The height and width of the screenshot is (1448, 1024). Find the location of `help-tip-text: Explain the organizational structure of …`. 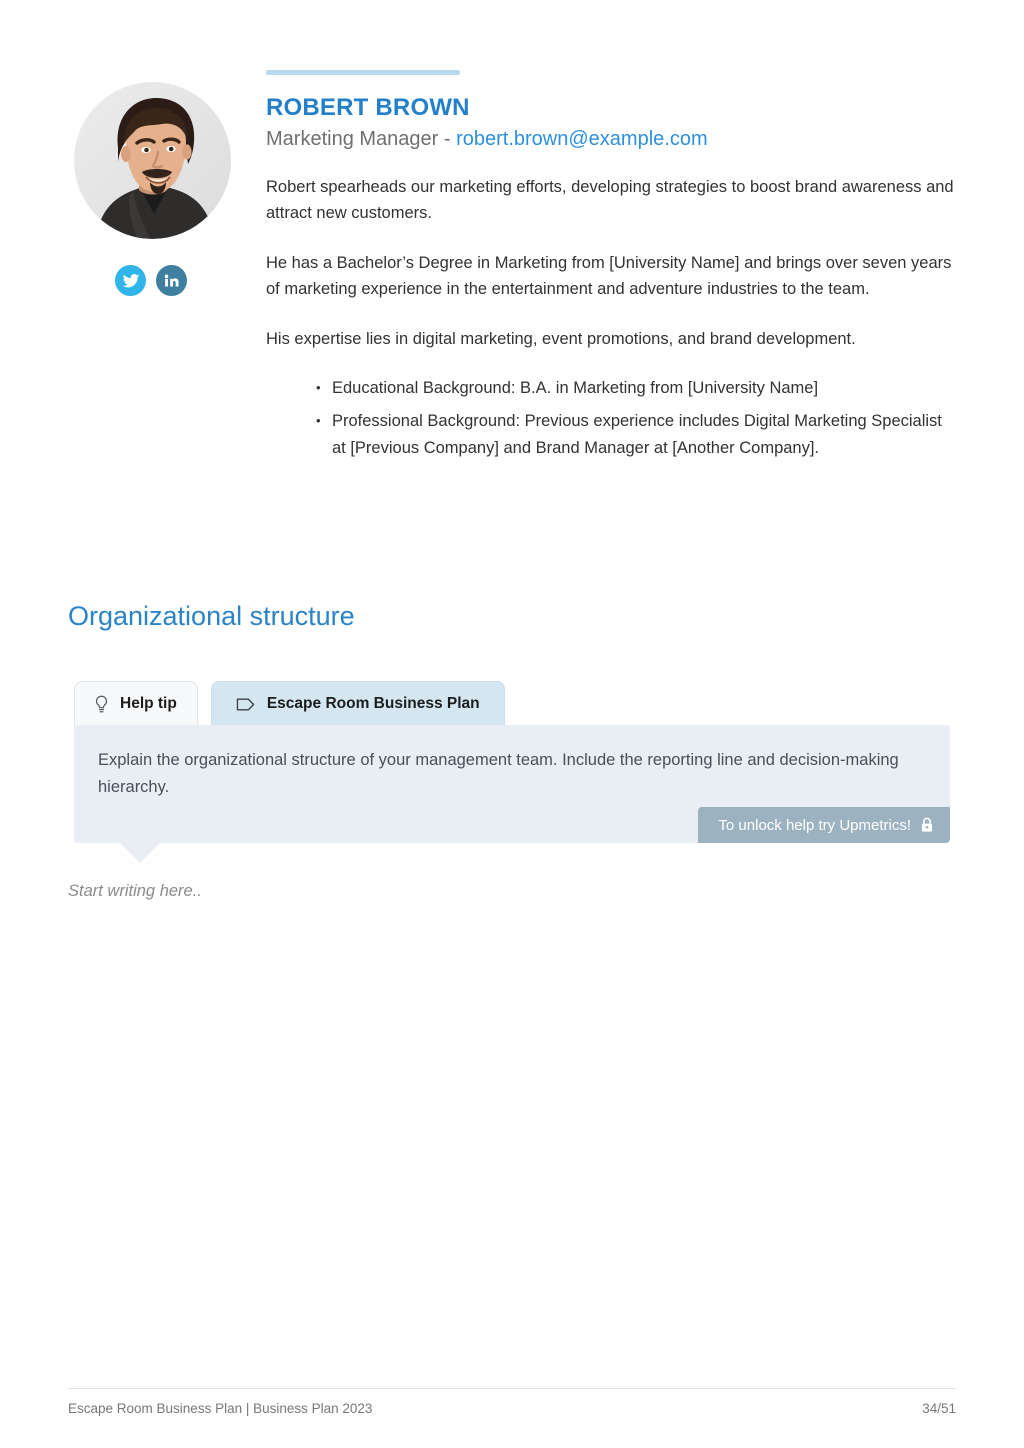

help-tip-text: Explain the organizational structure of … is located at coordinates (498, 773).